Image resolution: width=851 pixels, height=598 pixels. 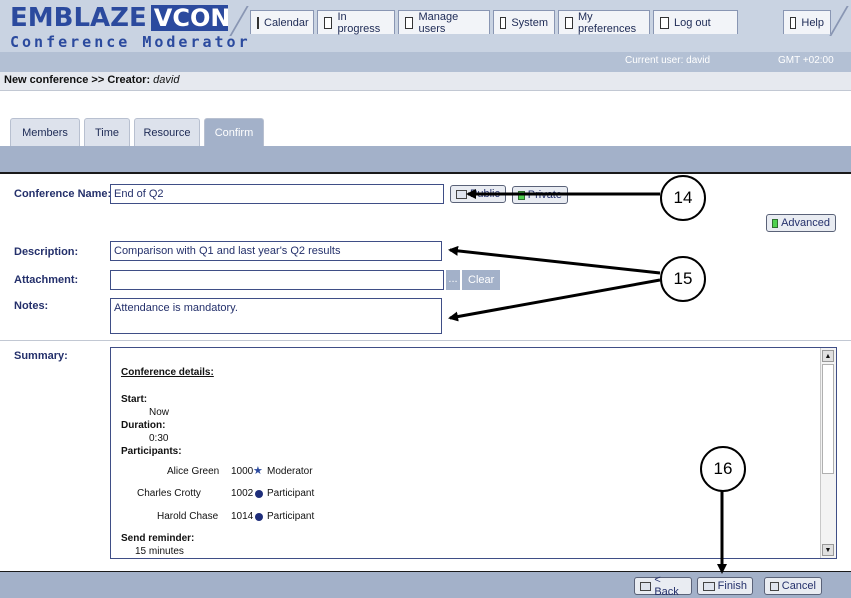 What do you see at coordinates (554, 260) in the screenshot?
I see `callout-15-arrow-a` at bounding box center [554, 260].